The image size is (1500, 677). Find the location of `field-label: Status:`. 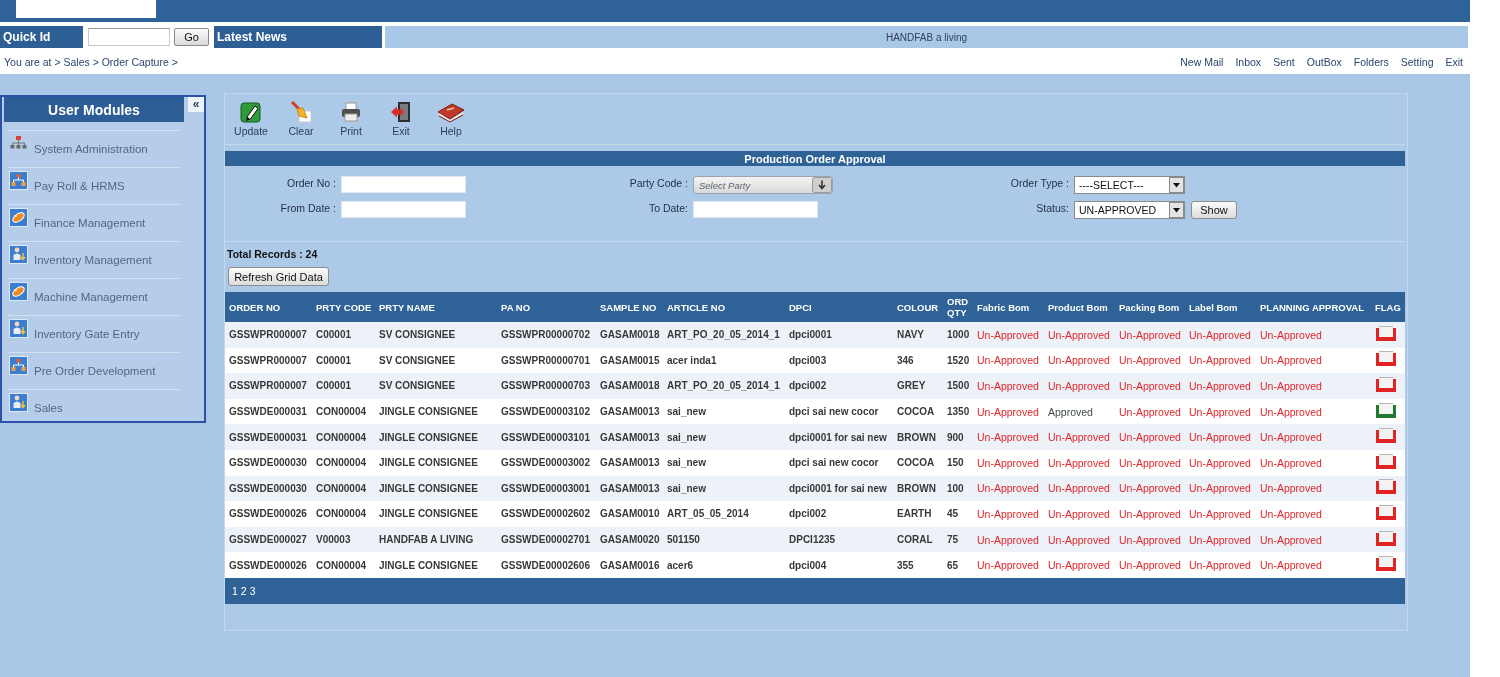

field-label: Status: is located at coordinates (1052, 208).